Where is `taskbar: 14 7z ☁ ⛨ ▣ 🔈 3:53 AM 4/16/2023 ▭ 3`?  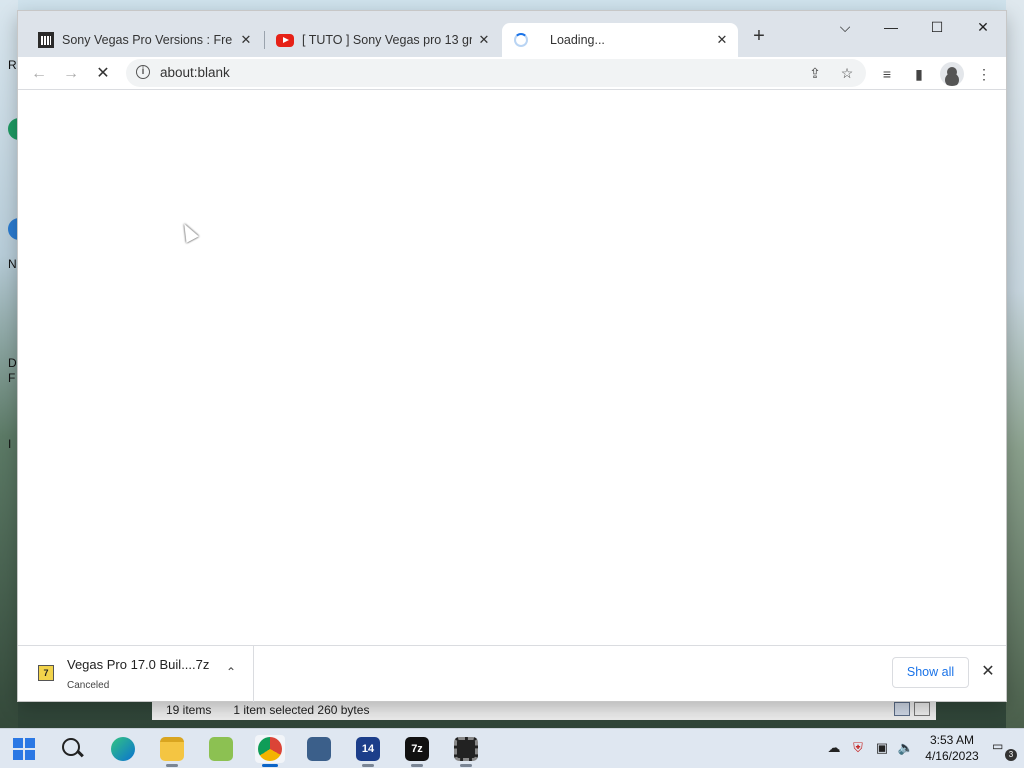
taskbar: 14 7z ☁ ⛨ ▣ 🔈 3:53 AM 4/16/2023 ▭ 3 is located at coordinates (512, 748).